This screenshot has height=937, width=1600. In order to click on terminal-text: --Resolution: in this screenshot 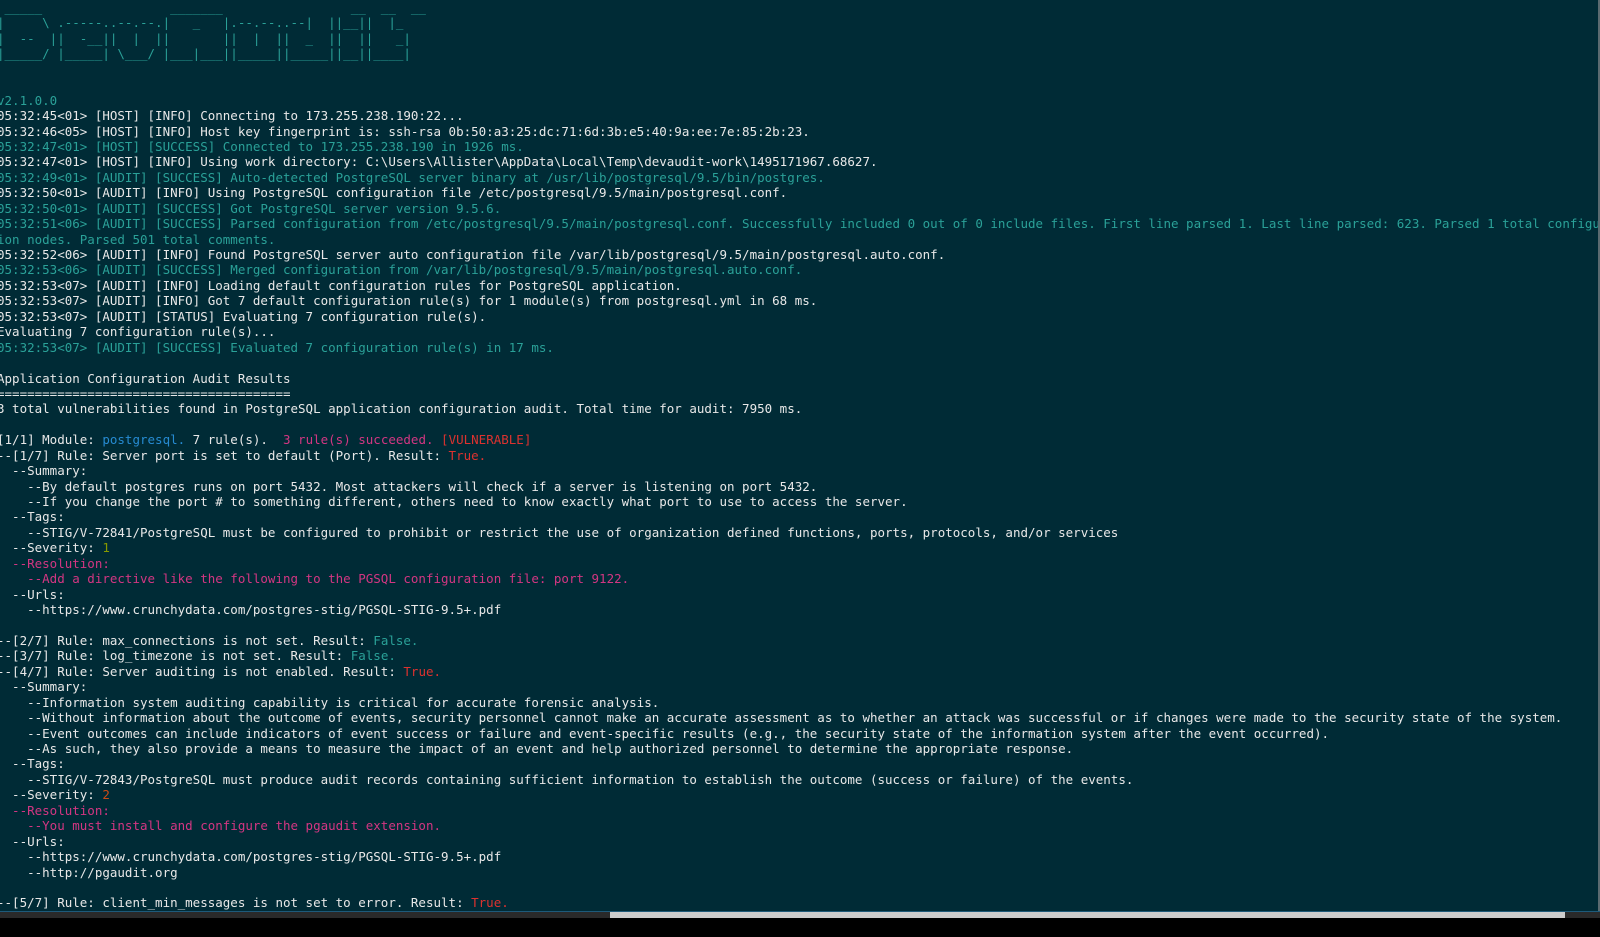, I will do `click(55, 563)`.